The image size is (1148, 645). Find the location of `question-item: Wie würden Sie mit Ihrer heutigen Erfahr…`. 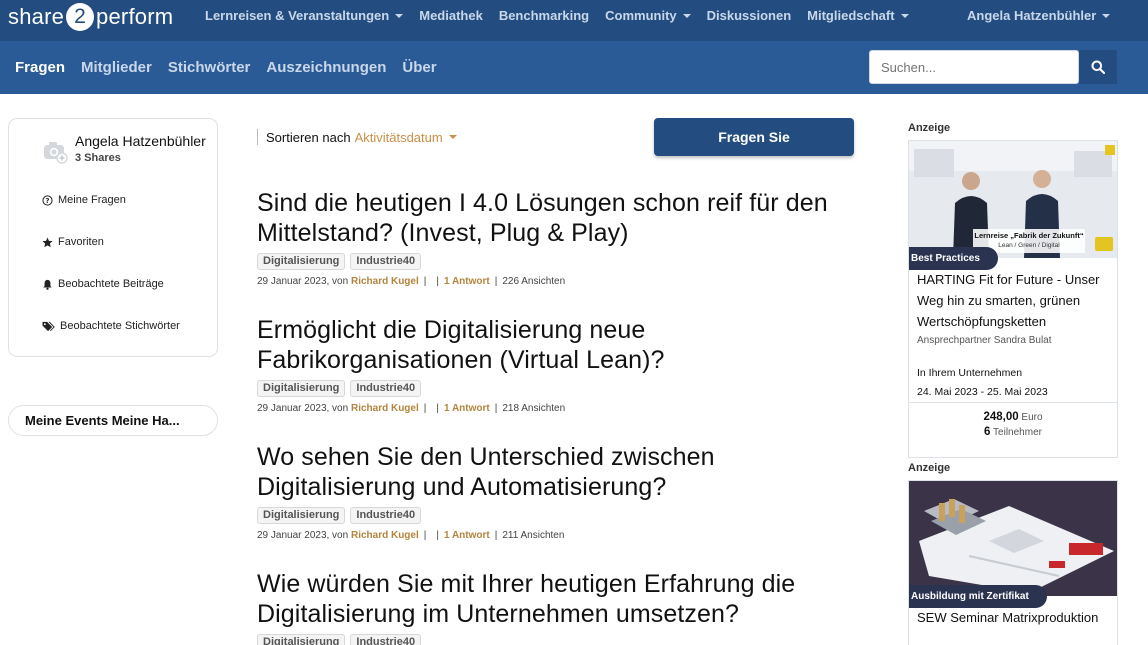

question-item: Wie würden Sie mit Ihrer heutigen Erfahr… is located at coordinates (557, 607).